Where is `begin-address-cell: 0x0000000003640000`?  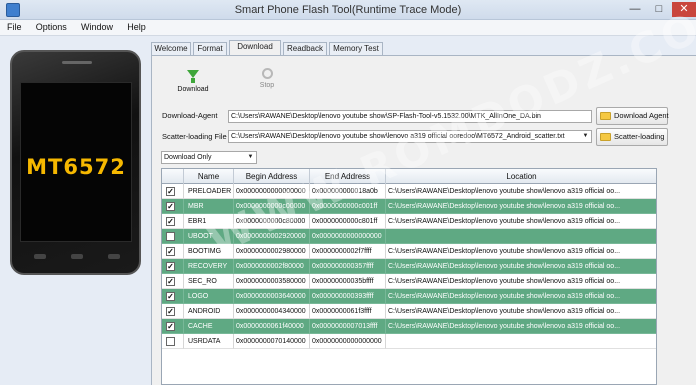
begin-address-cell: 0x0000000003640000 is located at coordinates (272, 296).